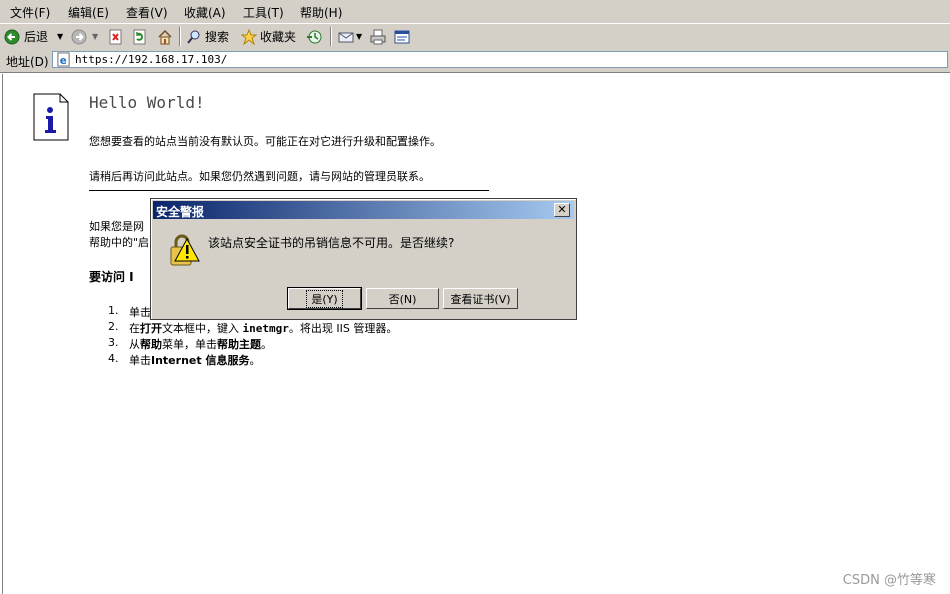  I want to click on step-number: 4., so click(113, 358).